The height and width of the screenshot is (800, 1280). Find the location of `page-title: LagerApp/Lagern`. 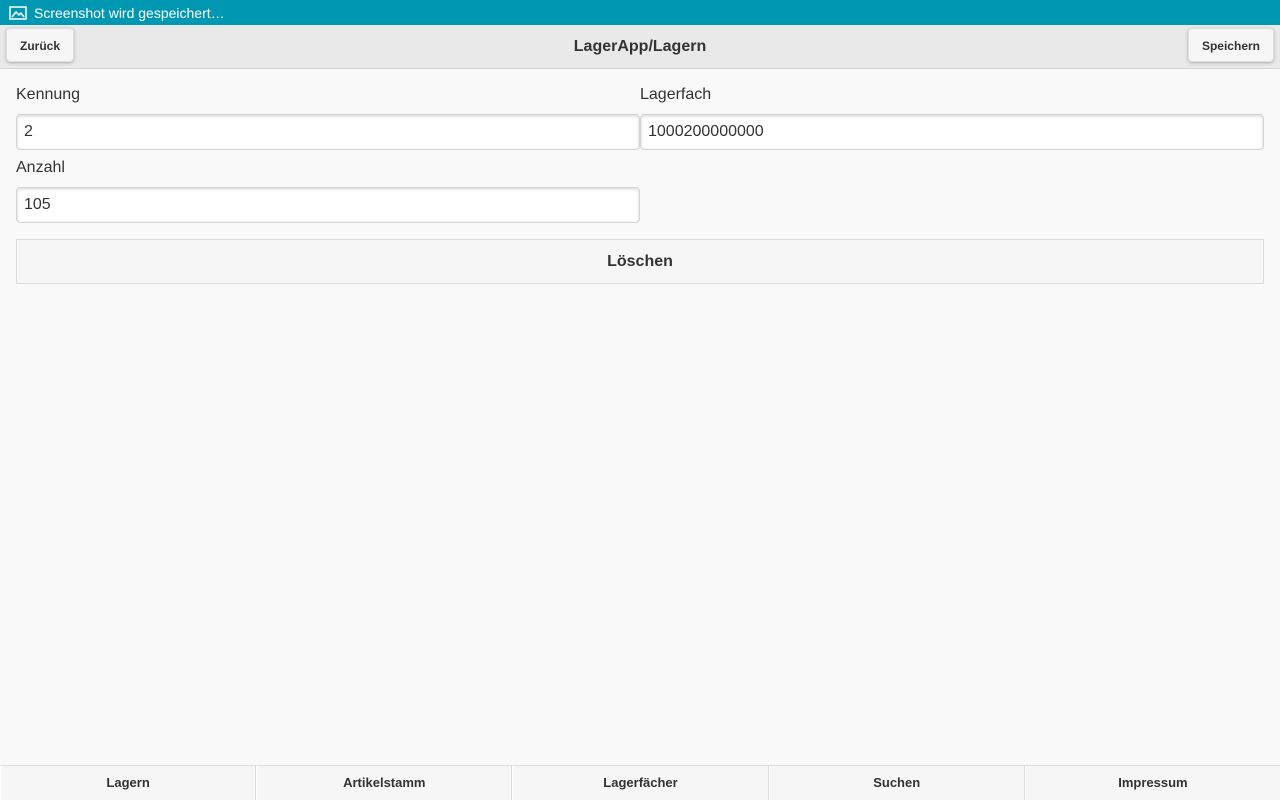

page-title: LagerApp/Lagern is located at coordinates (640, 46).